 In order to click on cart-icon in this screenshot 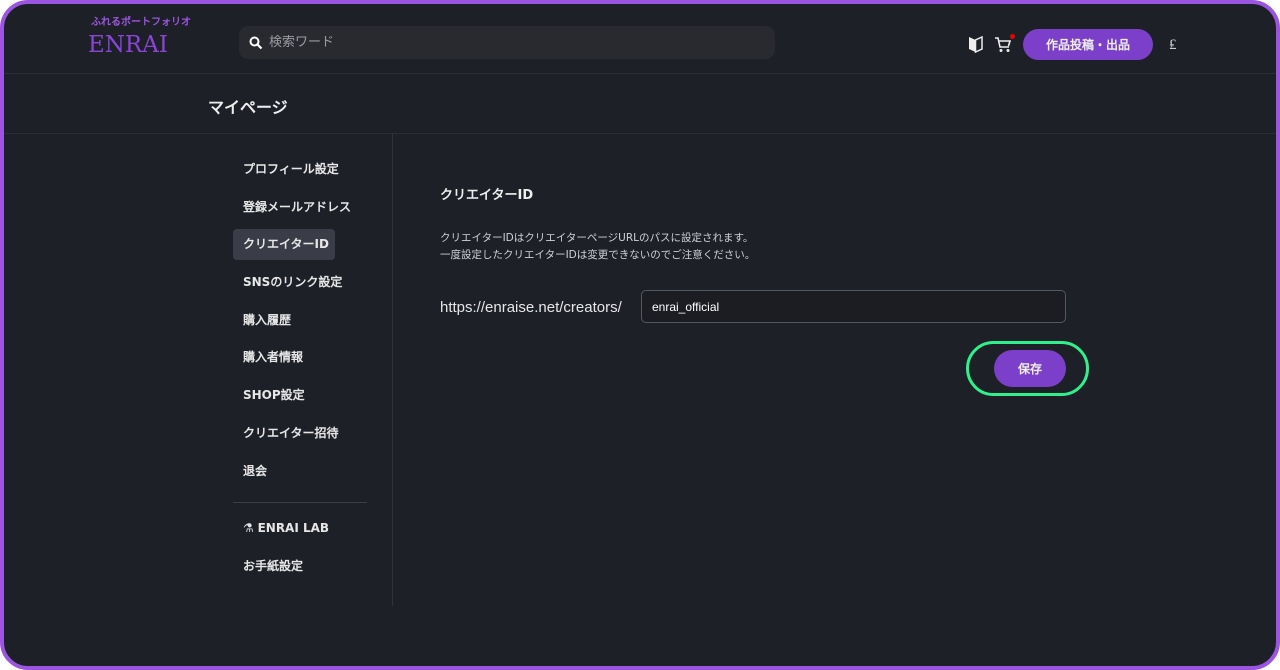, I will do `click(1004, 45)`.